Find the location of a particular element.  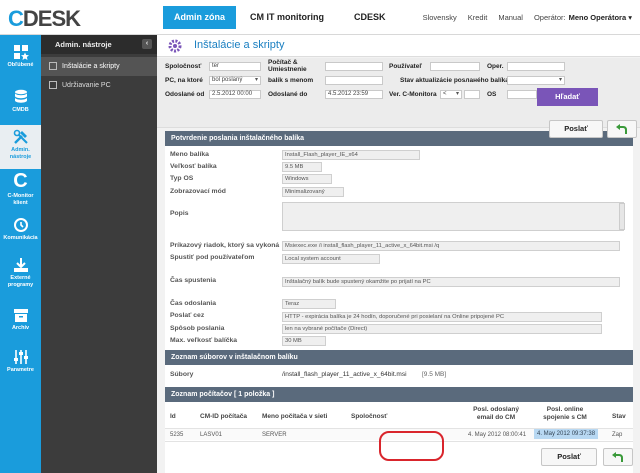

sidebar-item-label: Inštalácie a skripty is located at coordinates (91, 66).